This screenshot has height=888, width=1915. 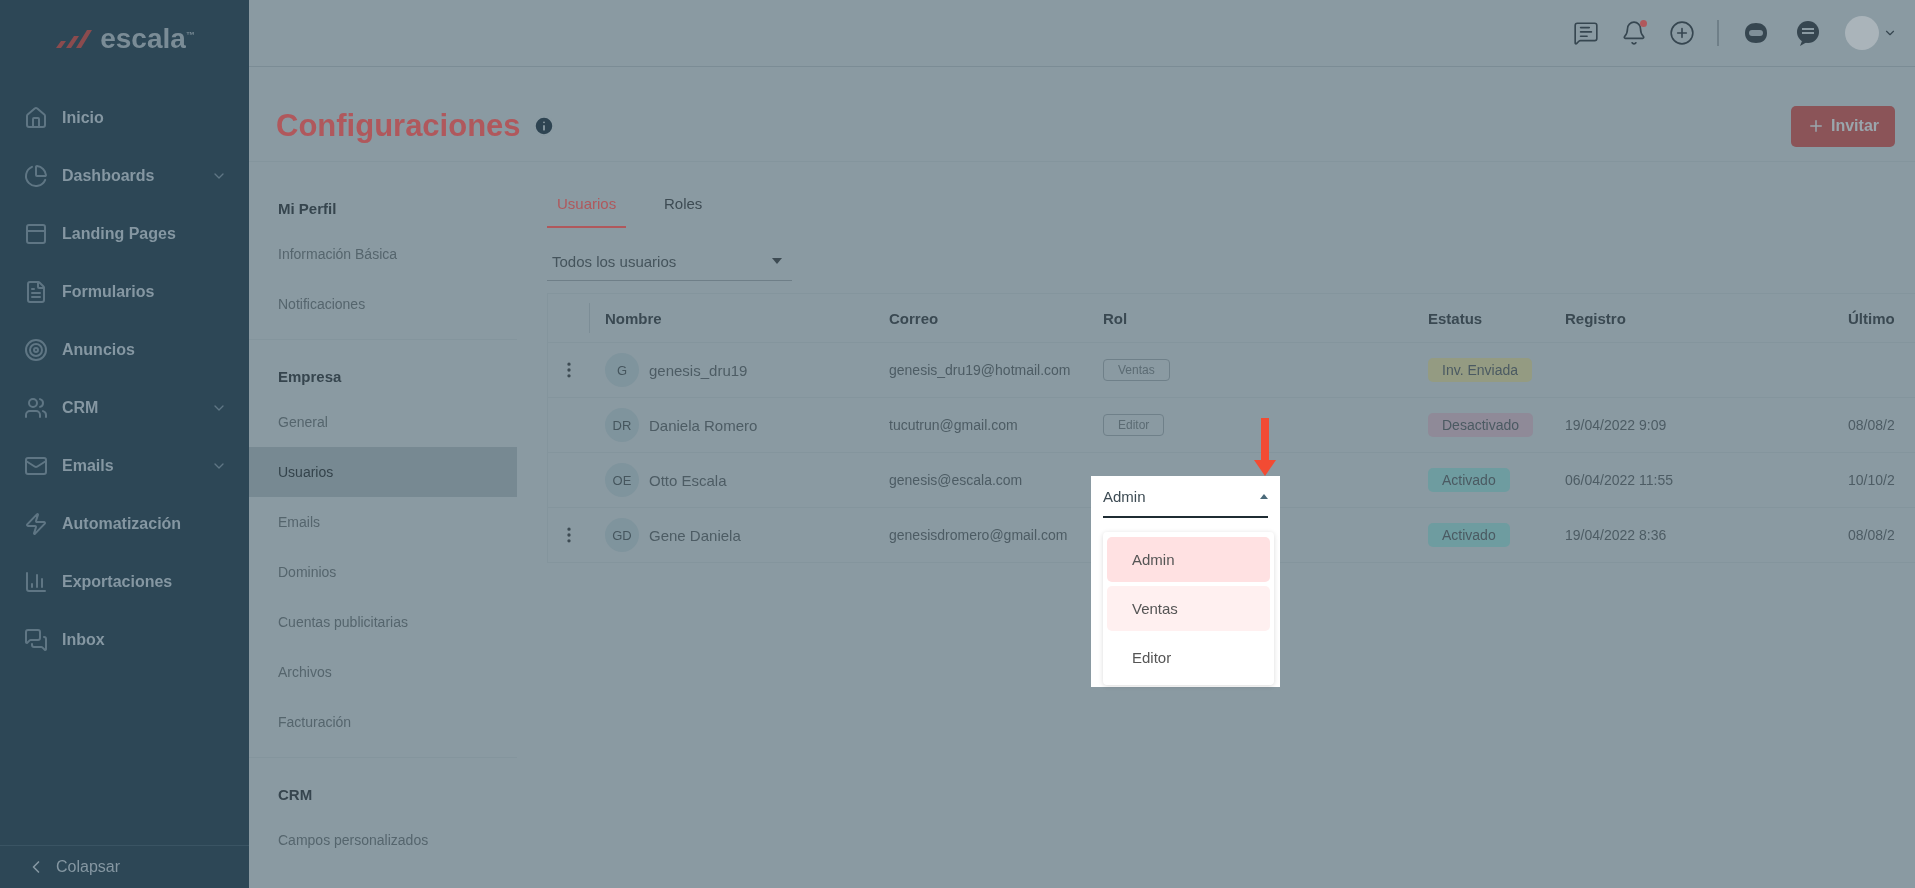 What do you see at coordinates (1871, 480) in the screenshot?
I see `last-date: 10/10/2` at bounding box center [1871, 480].